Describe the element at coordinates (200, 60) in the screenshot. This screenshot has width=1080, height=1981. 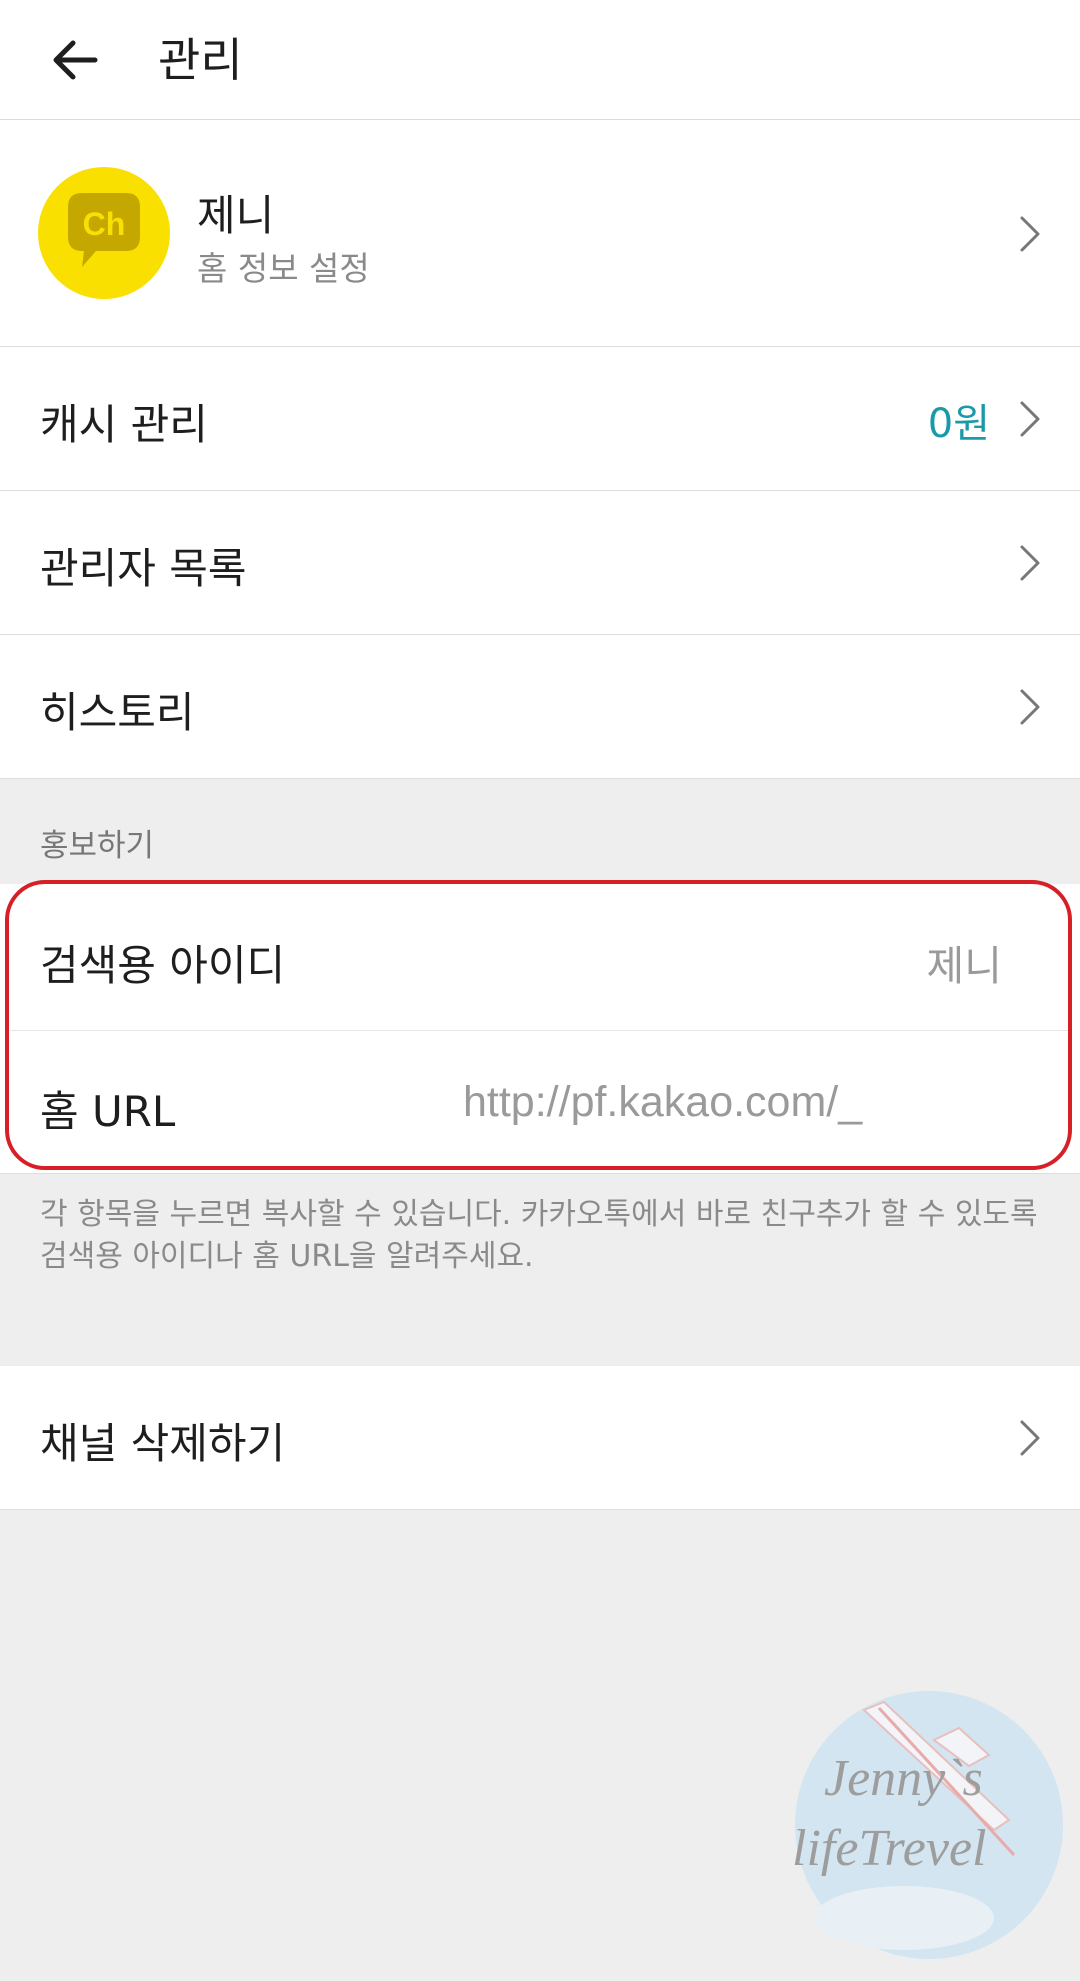
I see `page-title: 관리` at that location.